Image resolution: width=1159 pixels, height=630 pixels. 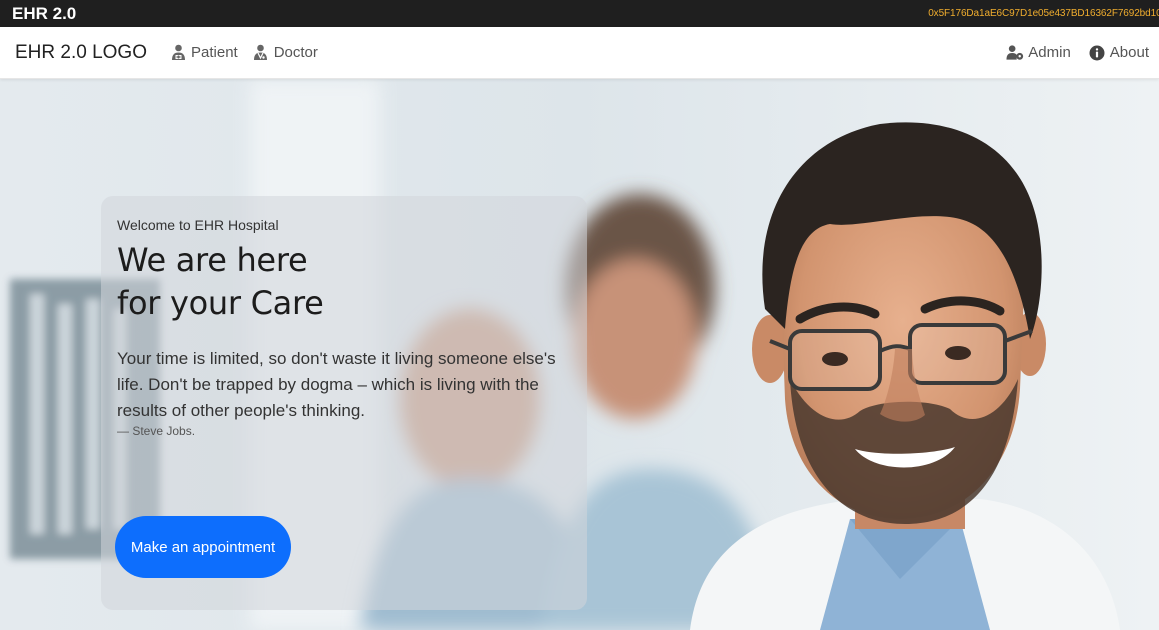 I want to click on brand-logo-link: EHR 2.0 LOGO, so click(x=81, y=53).